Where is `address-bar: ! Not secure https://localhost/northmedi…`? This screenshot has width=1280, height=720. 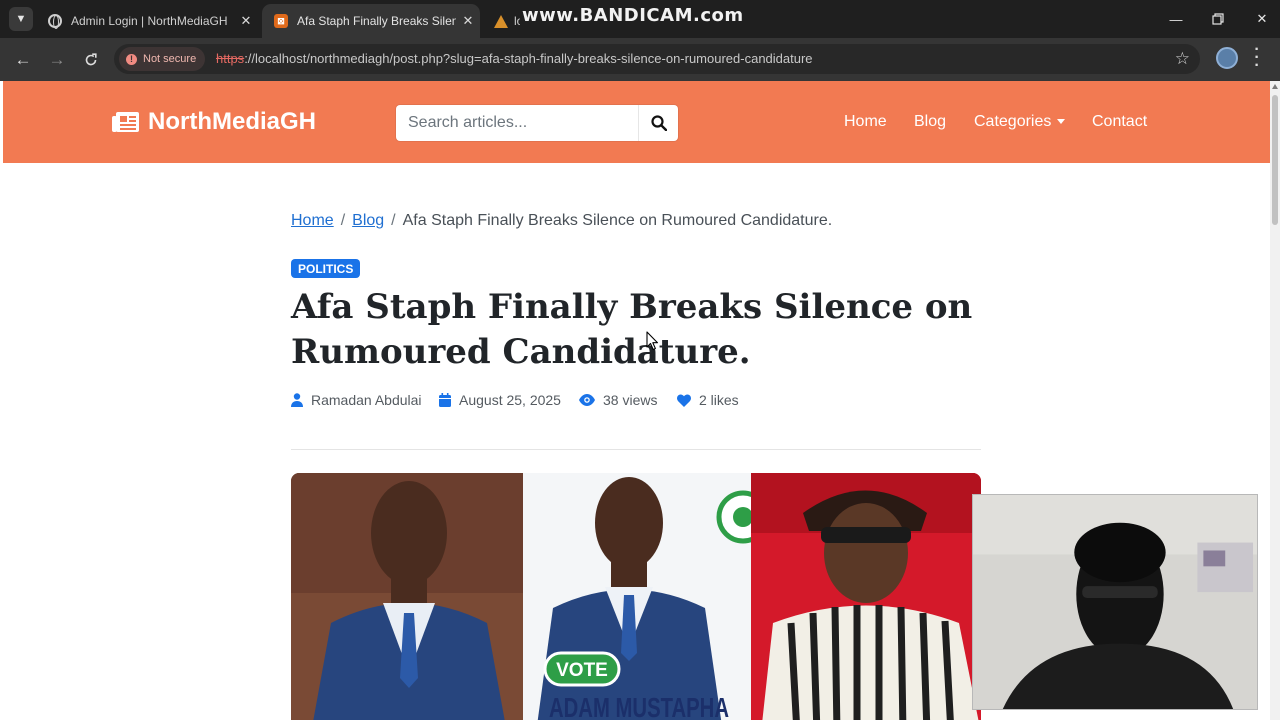
address-bar: ! Not secure https://localhost/northmedi… is located at coordinates (657, 59).